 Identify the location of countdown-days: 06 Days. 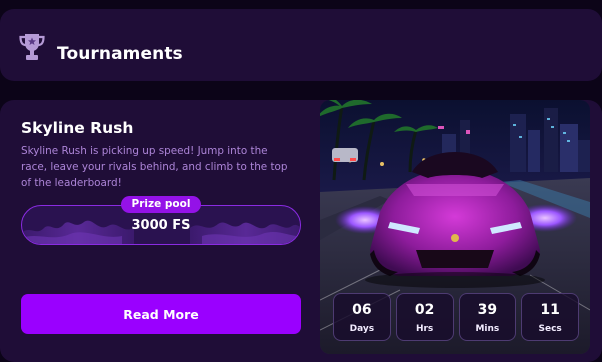
(362, 317).